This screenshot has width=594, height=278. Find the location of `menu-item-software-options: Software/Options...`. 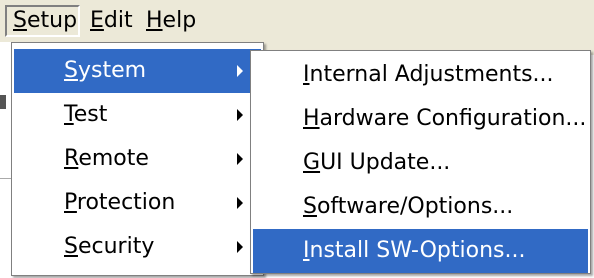

menu-item-software-options: Software/Options... is located at coordinates (420, 207).